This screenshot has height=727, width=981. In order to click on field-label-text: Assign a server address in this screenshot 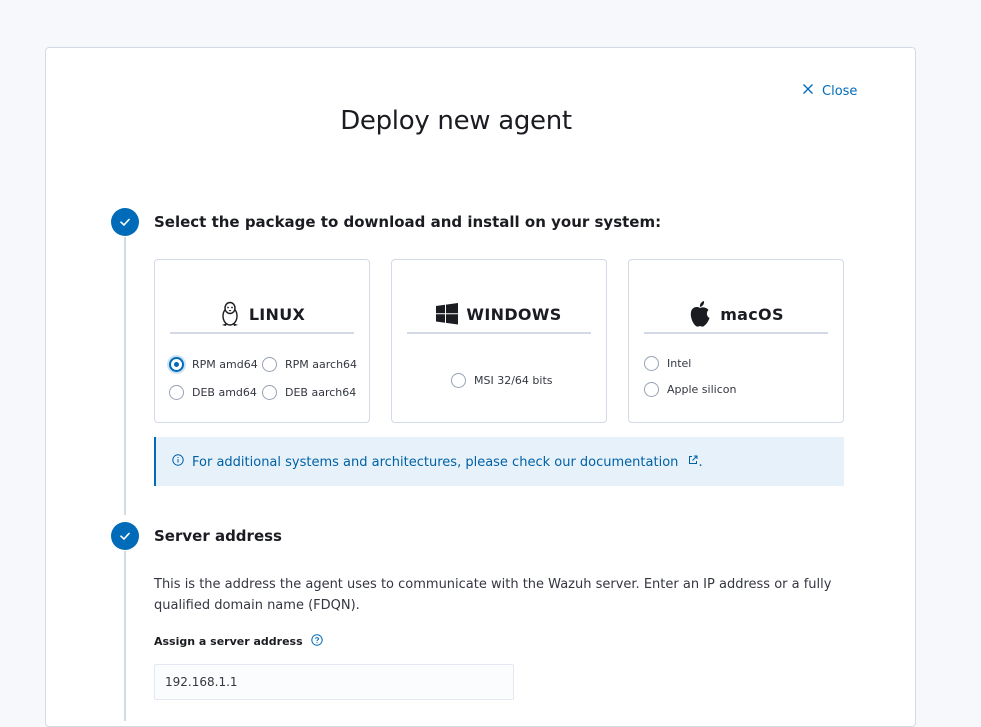, I will do `click(228, 641)`.